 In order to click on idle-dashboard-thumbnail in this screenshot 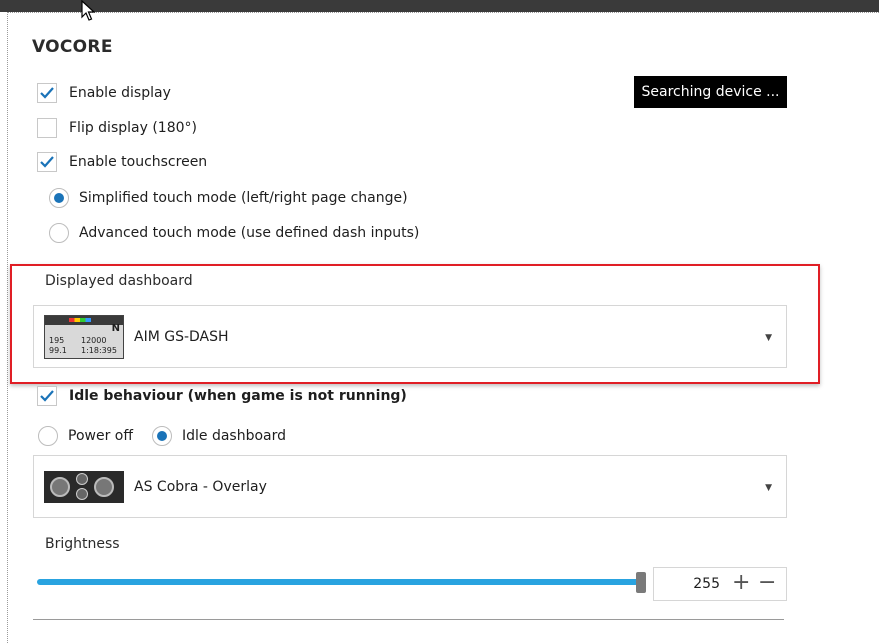, I will do `click(84, 486)`.